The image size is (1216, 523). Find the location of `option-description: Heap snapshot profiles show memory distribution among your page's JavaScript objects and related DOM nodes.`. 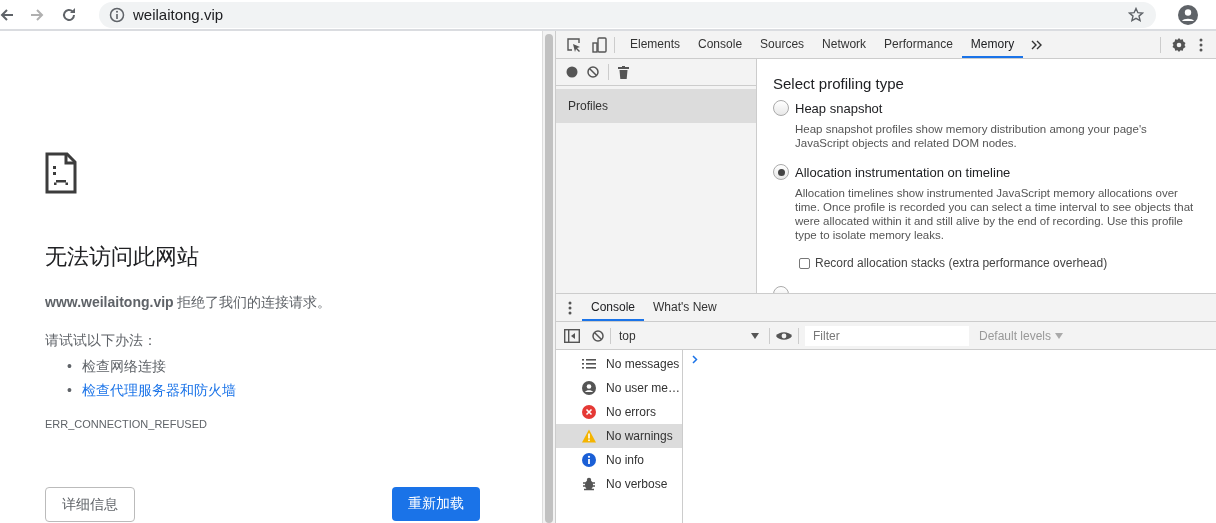

option-description: Heap snapshot profiles show memory distribution among your page's JavaScript objects and related DOM nodes. is located at coordinates (971, 136).